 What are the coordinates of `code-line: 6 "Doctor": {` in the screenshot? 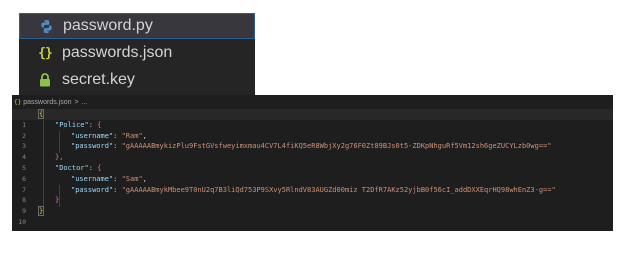 It's located at (312, 173).